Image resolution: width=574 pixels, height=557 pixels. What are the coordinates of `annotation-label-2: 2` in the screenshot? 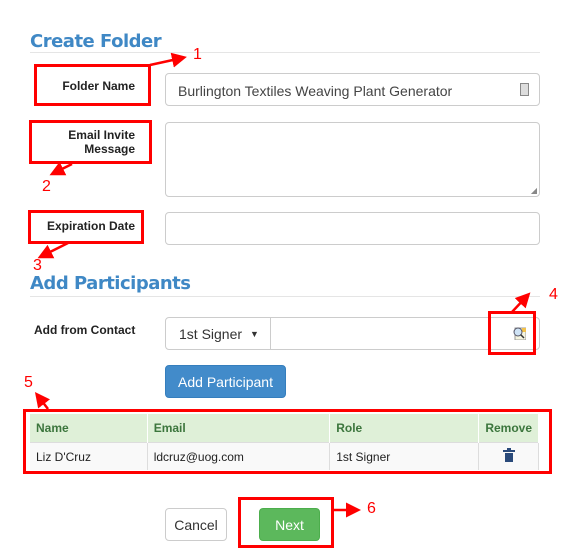 It's located at (46, 186).